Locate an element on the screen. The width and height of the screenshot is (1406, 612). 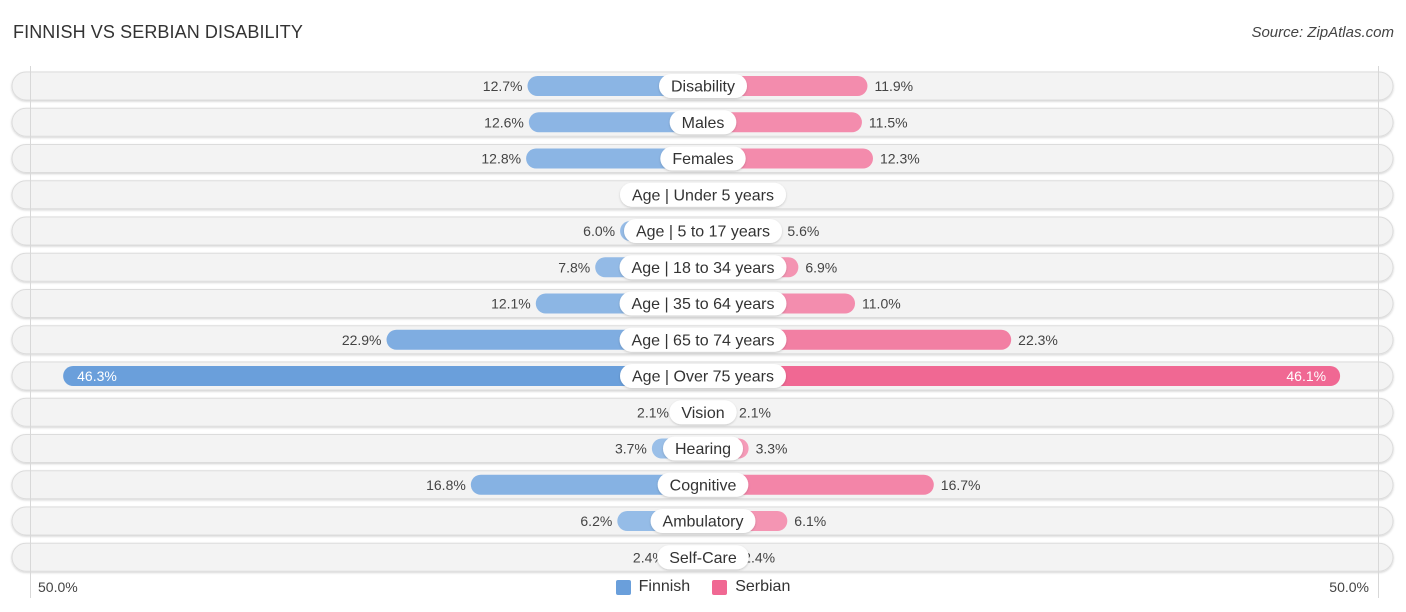
value-label-finnish: 12.6% is located at coordinates (504, 122).